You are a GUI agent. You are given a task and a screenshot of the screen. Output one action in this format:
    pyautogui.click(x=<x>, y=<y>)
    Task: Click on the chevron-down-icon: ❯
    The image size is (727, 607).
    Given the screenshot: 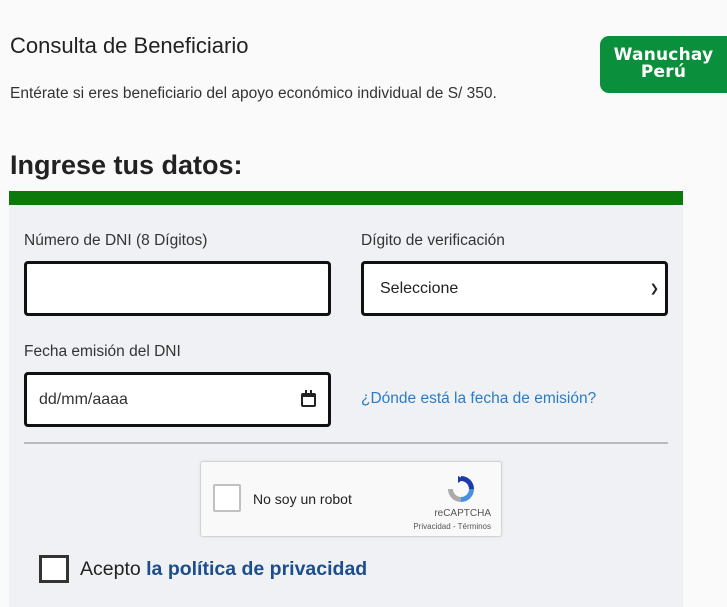 What is the action you would take?
    pyautogui.click(x=654, y=289)
    